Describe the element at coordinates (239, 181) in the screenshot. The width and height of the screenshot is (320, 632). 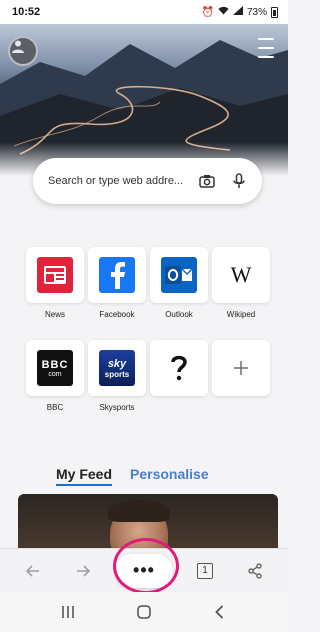
I see `microphone-icon` at that location.